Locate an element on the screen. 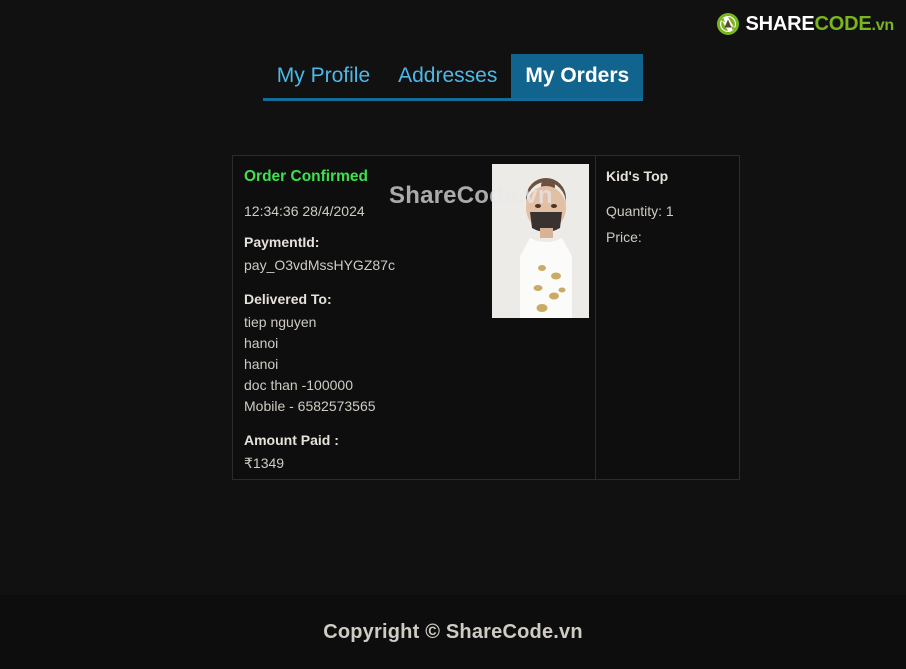 This screenshot has width=906, height=669. payment-id-value: pay_O3vdMssHYGZ87c is located at coordinates (319, 264).